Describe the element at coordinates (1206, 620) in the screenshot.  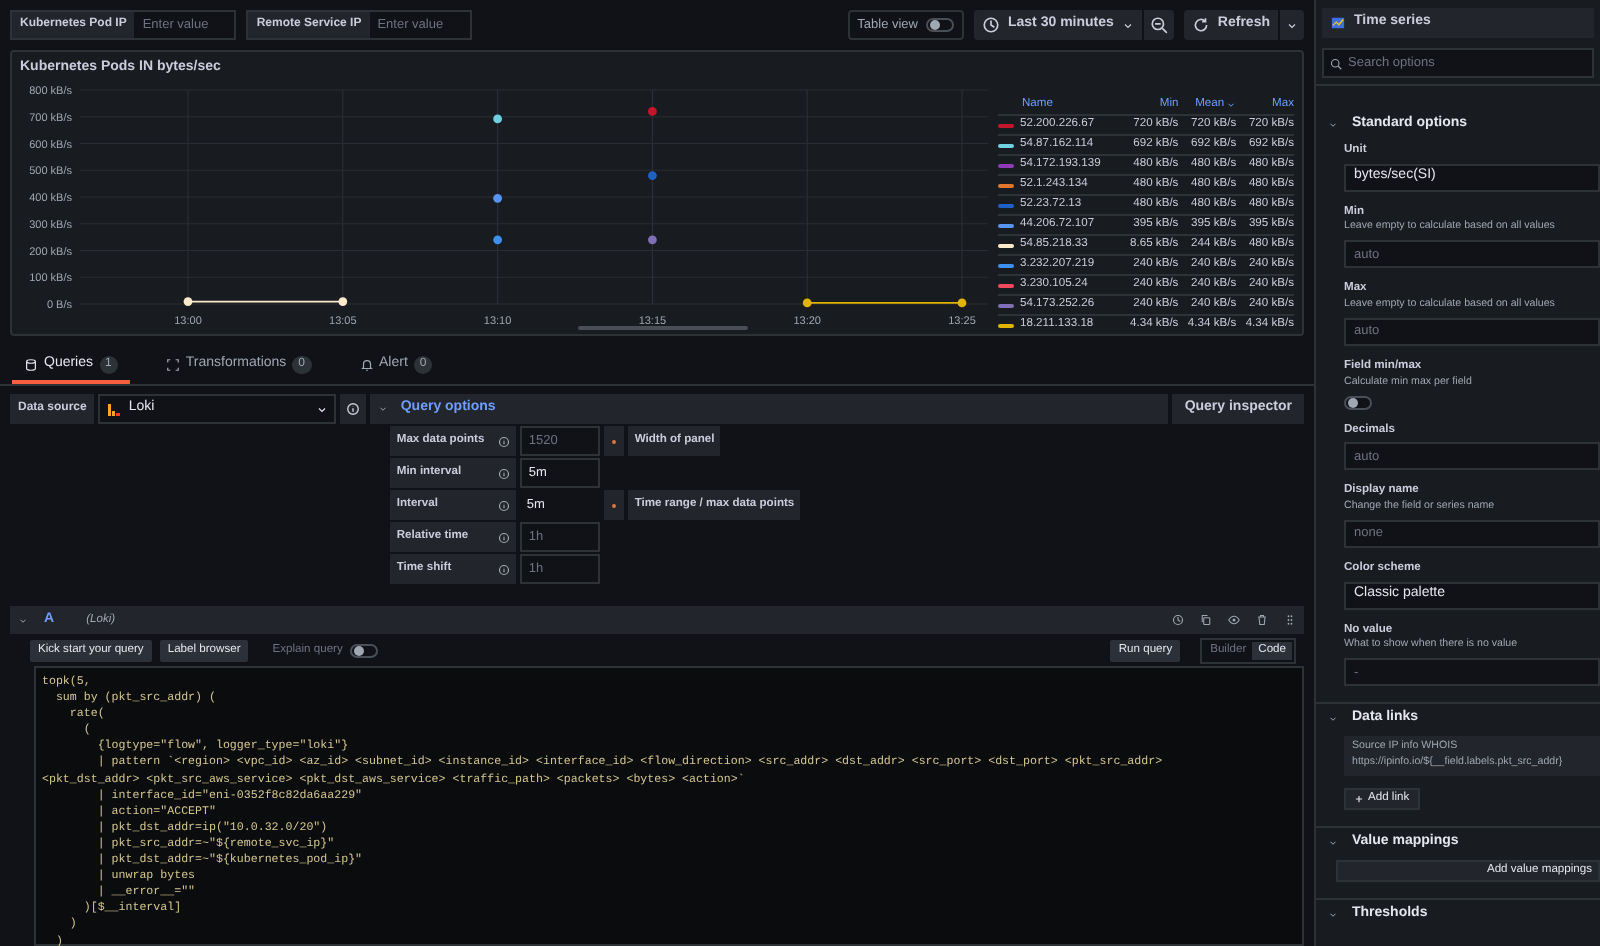
I see `duplicate-icon` at that location.